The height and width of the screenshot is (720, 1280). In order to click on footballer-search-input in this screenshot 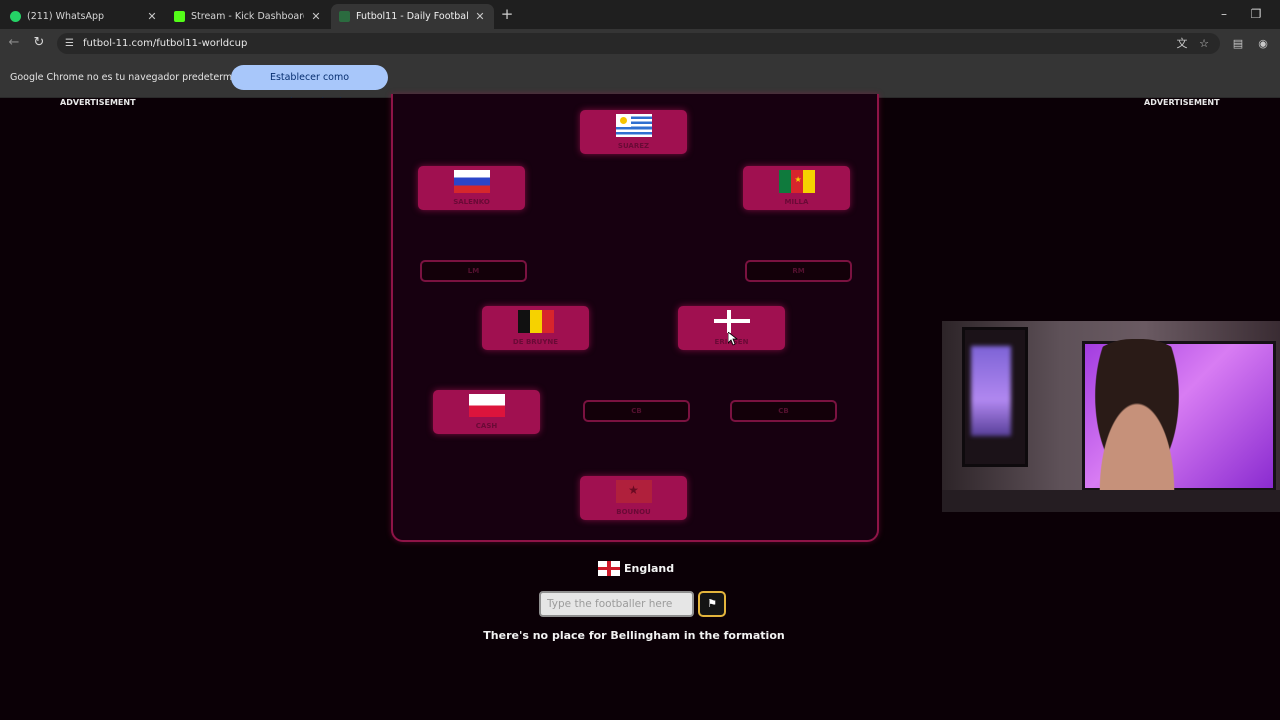, I will do `click(616, 604)`.